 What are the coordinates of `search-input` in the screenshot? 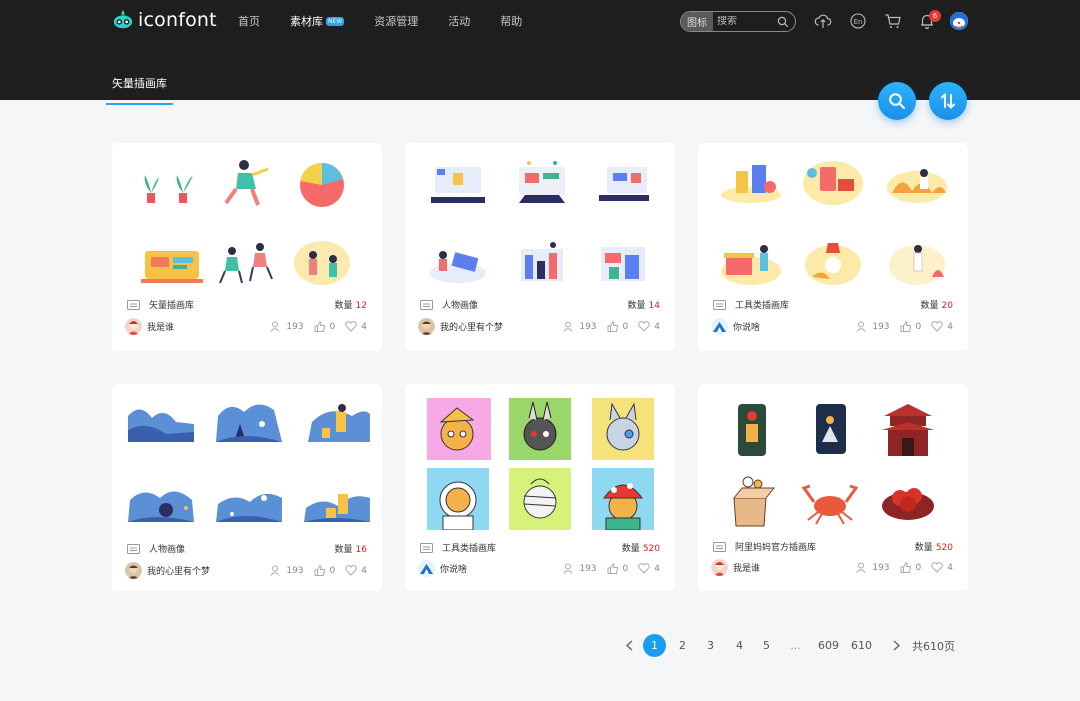 It's located at (746, 21).